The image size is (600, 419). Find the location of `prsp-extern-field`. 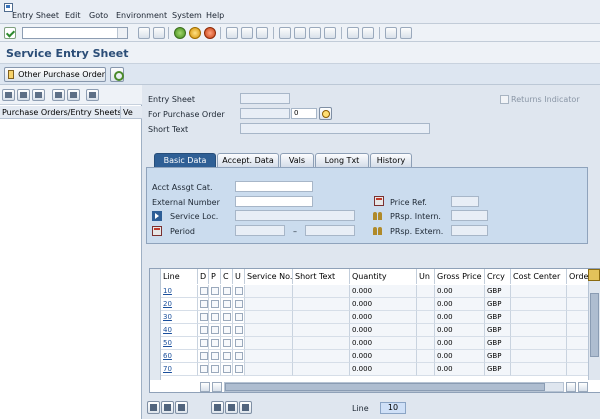

prsp-extern-field is located at coordinates (469, 230).